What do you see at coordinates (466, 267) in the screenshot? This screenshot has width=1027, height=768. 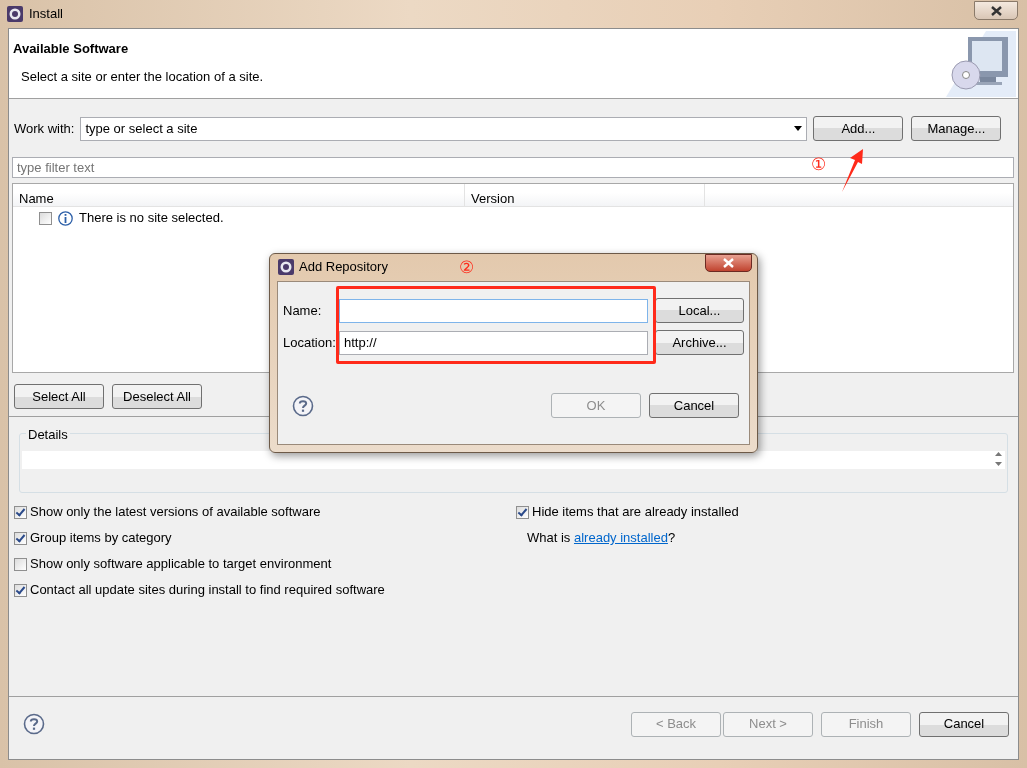 I see `annotation-number: ②` at bounding box center [466, 267].